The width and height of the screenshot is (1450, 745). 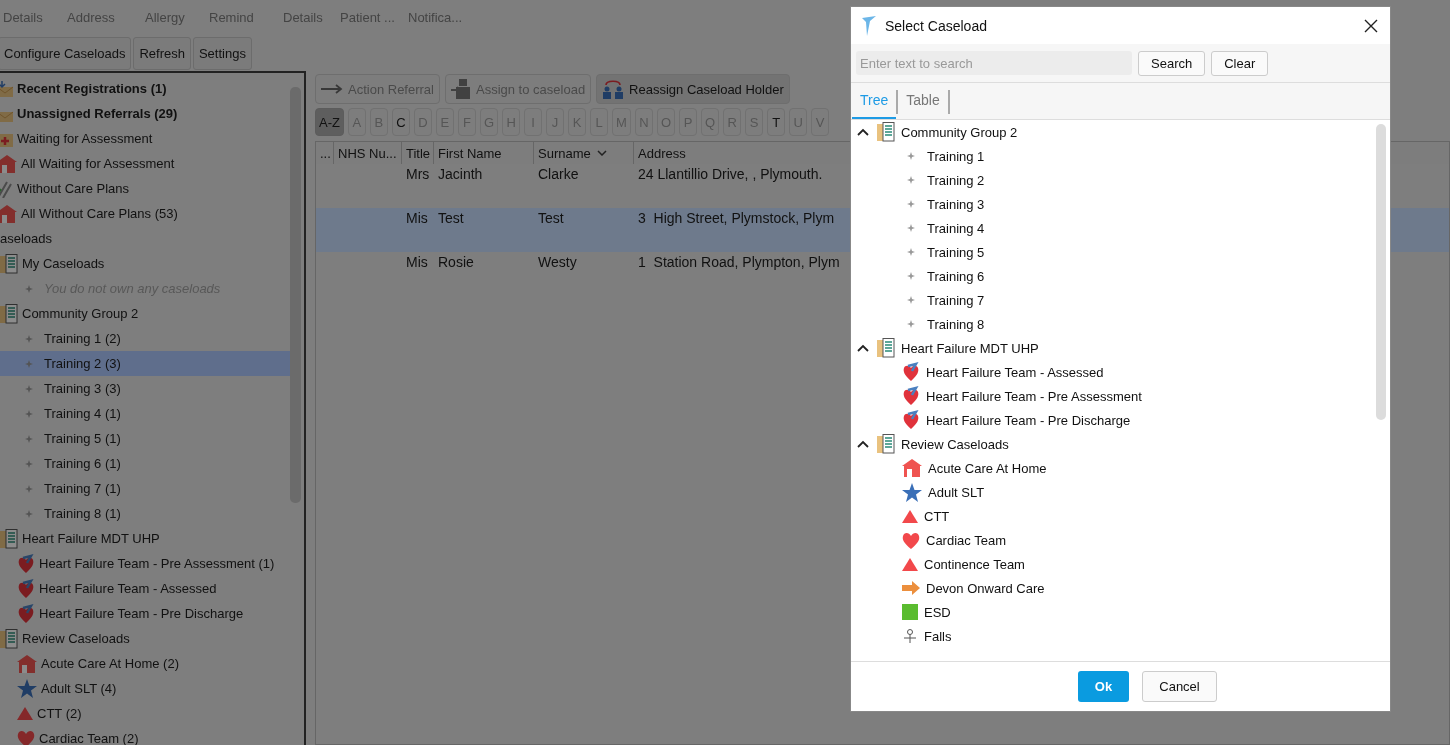 What do you see at coordinates (739, 262) in the screenshot?
I see `table-cell: 1 Station Road, Plympton, Plym` at bounding box center [739, 262].